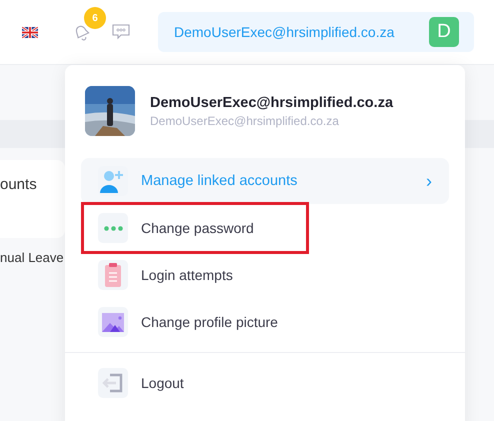  What do you see at coordinates (245, 121) in the screenshot?
I see `user-email: DemoUserExec@hrsimplified.co.za` at bounding box center [245, 121].